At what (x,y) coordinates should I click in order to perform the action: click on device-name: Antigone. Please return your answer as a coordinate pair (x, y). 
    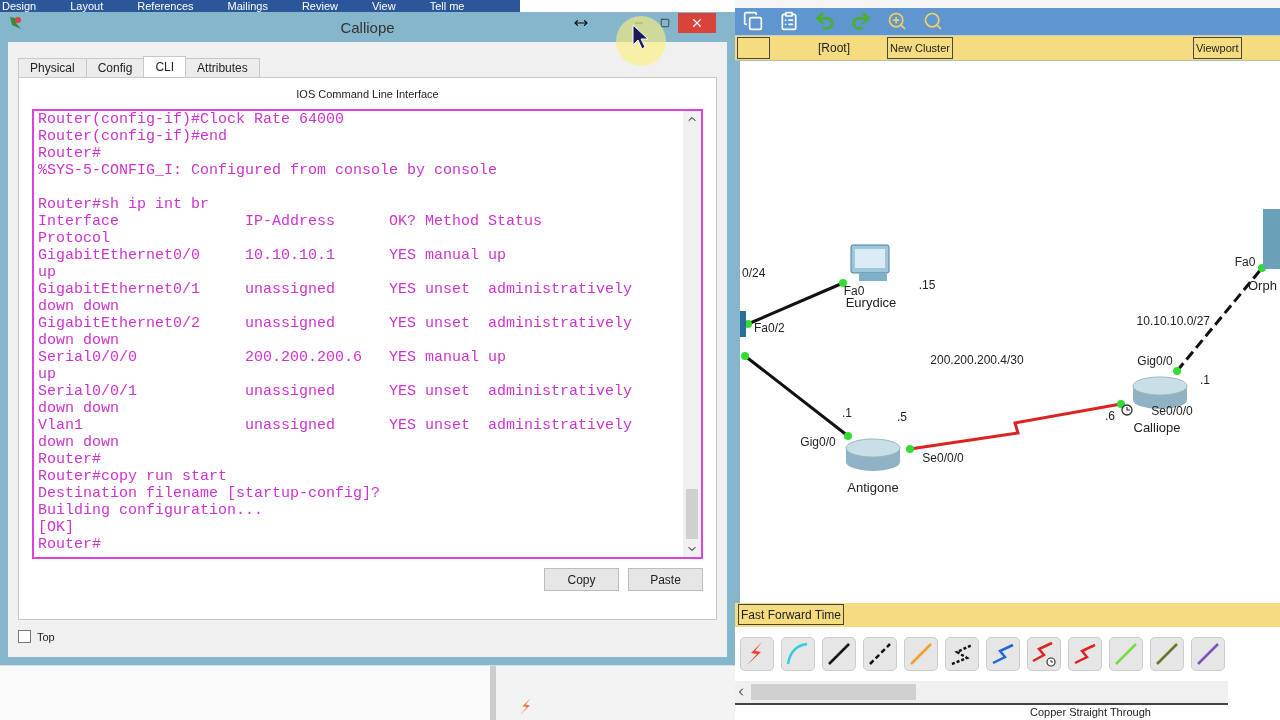
    Looking at the image, I should click on (873, 487).